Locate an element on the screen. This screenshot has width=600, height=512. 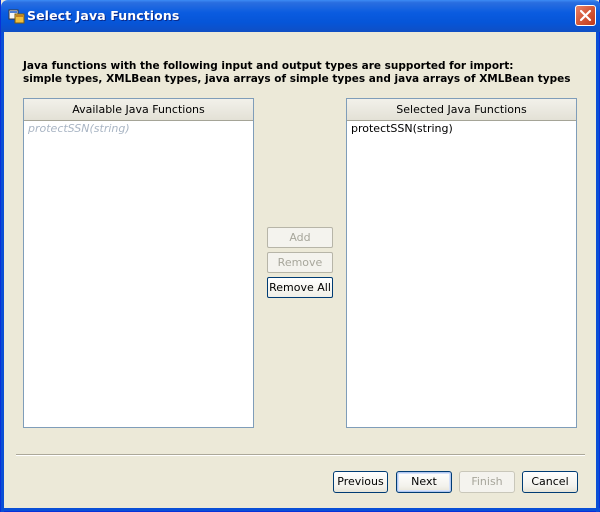
close-button is located at coordinates (585, 15).